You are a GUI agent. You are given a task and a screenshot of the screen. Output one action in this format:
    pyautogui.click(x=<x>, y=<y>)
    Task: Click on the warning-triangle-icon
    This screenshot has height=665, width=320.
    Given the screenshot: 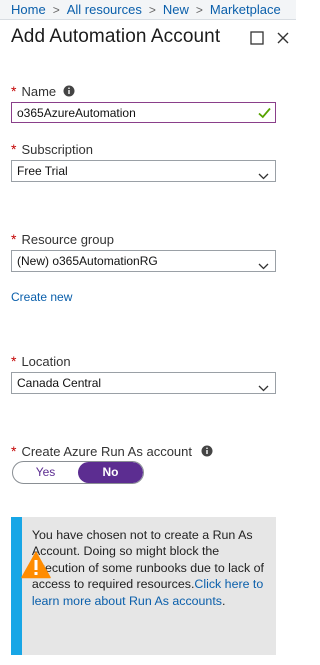 What is the action you would take?
    pyautogui.click(x=36, y=565)
    